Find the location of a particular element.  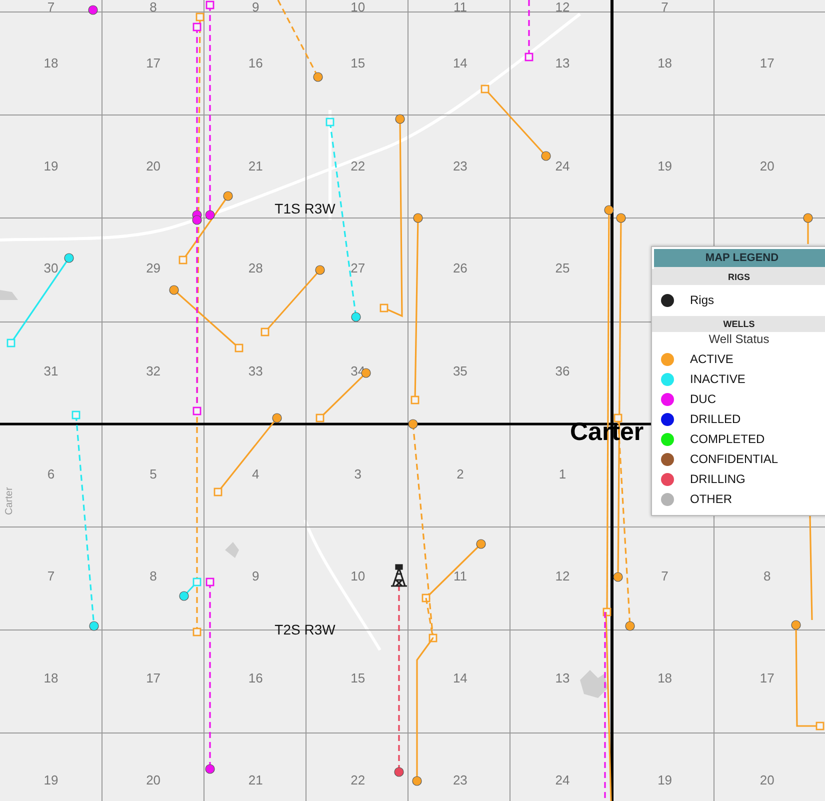

legend-label: OTHER is located at coordinates (711, 499).